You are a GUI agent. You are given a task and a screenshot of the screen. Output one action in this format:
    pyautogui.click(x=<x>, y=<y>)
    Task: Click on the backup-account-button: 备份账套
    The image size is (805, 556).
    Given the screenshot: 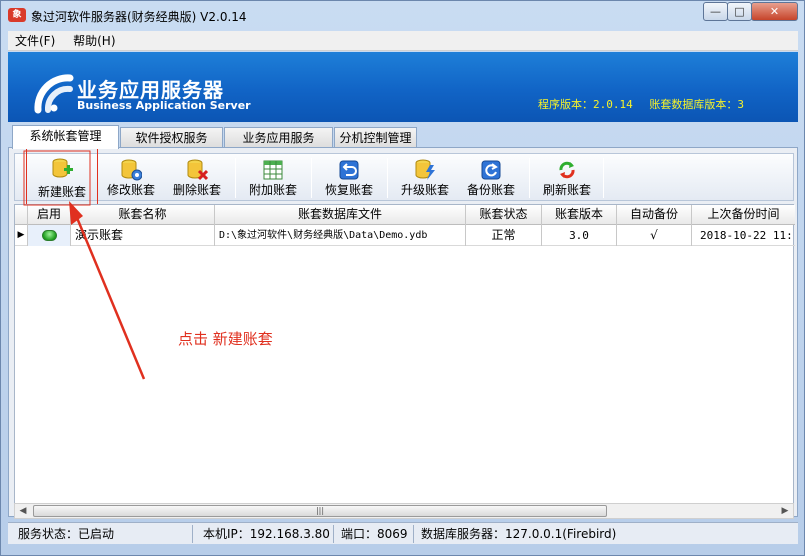 What is the action you would take?
    pyautogui.click(x=491, y=178)
    